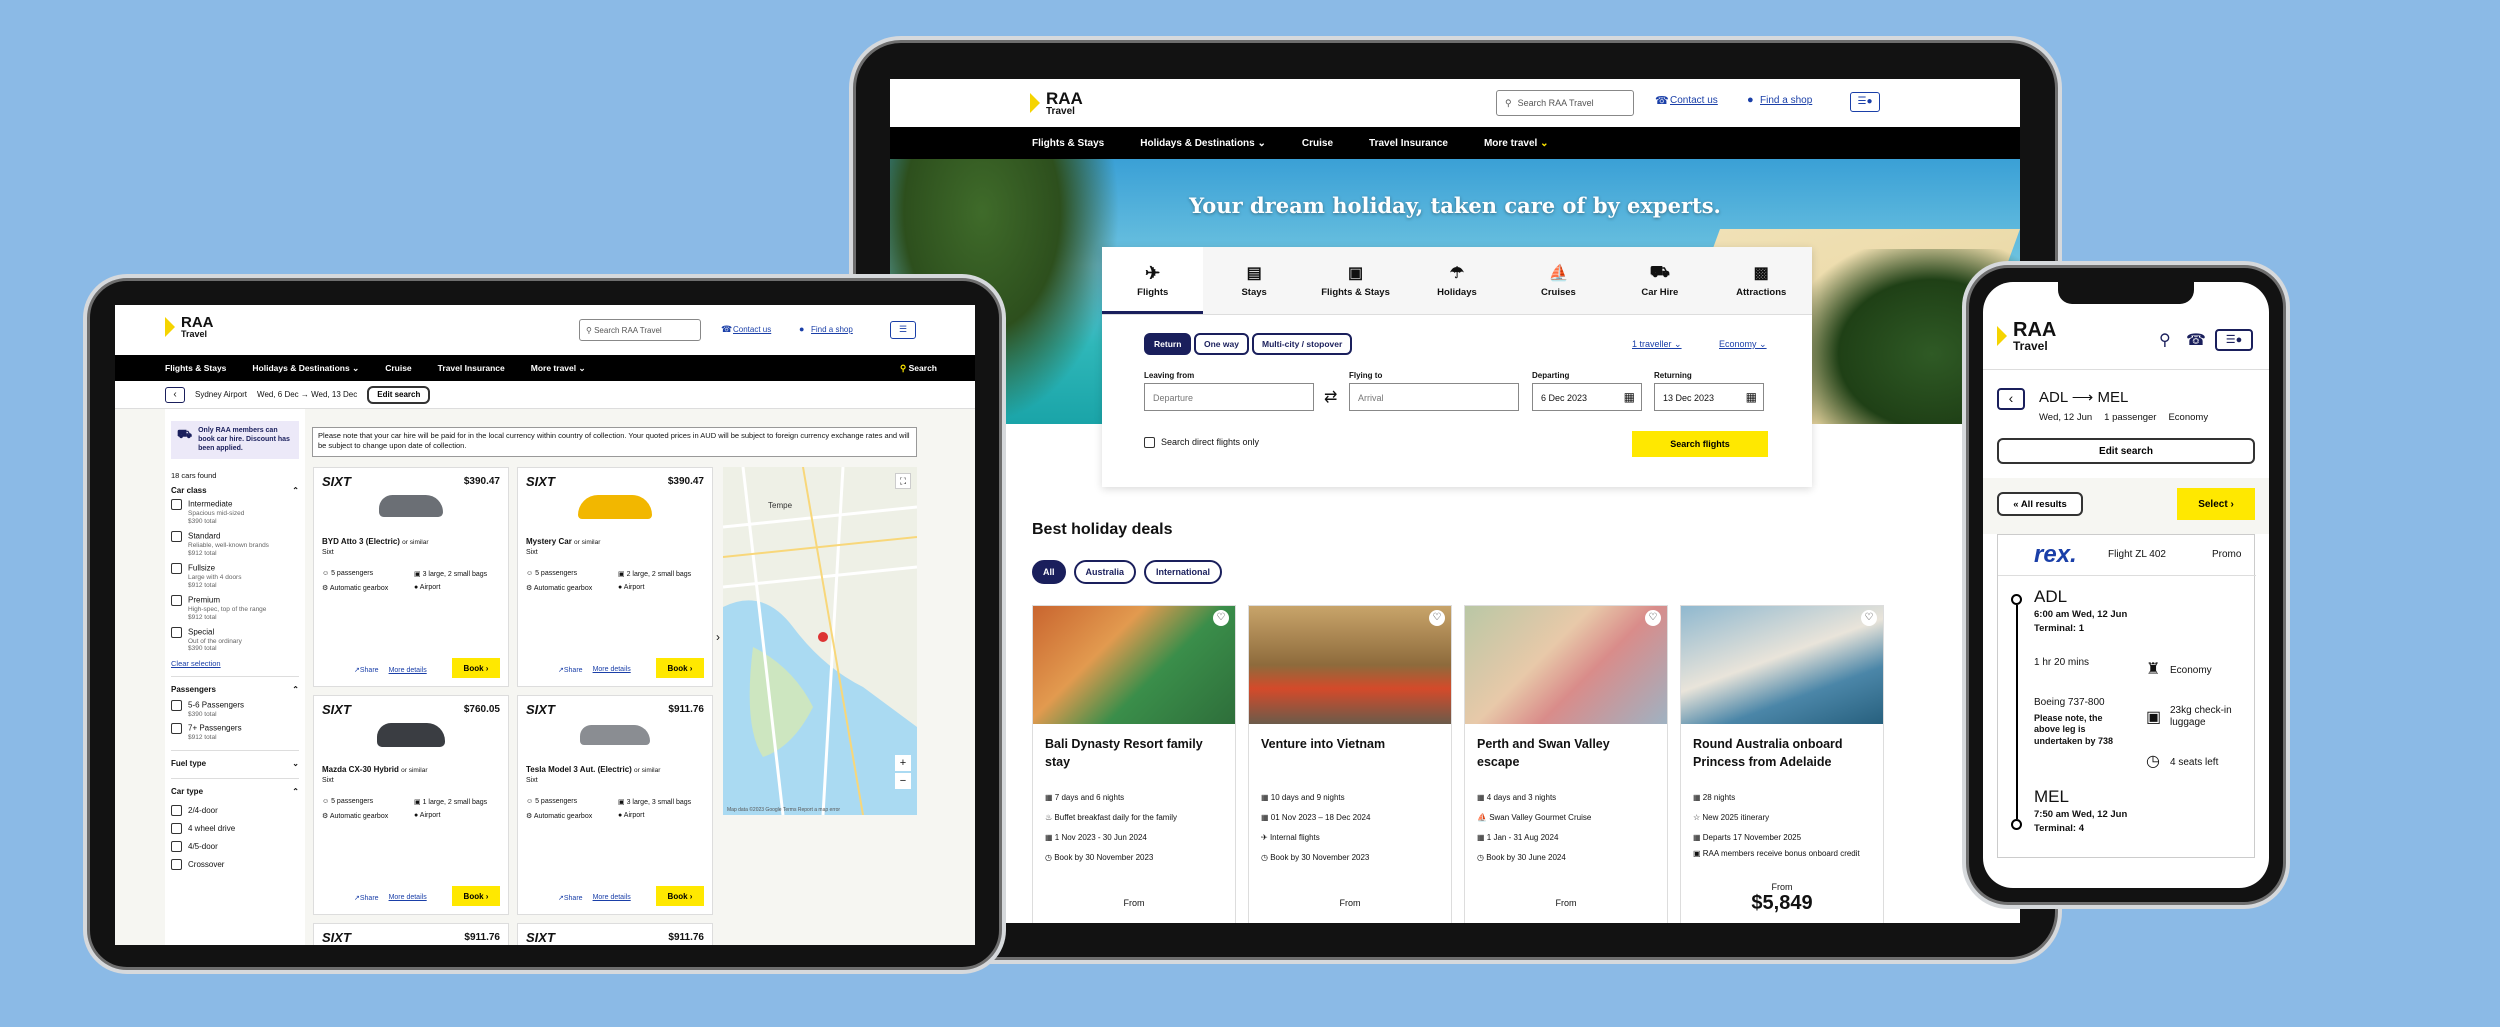 This screenshot has height=1027, width=2500. I want to click on filter-option: Fullsize Large with 4 doors $912 total, so click(235, 576).